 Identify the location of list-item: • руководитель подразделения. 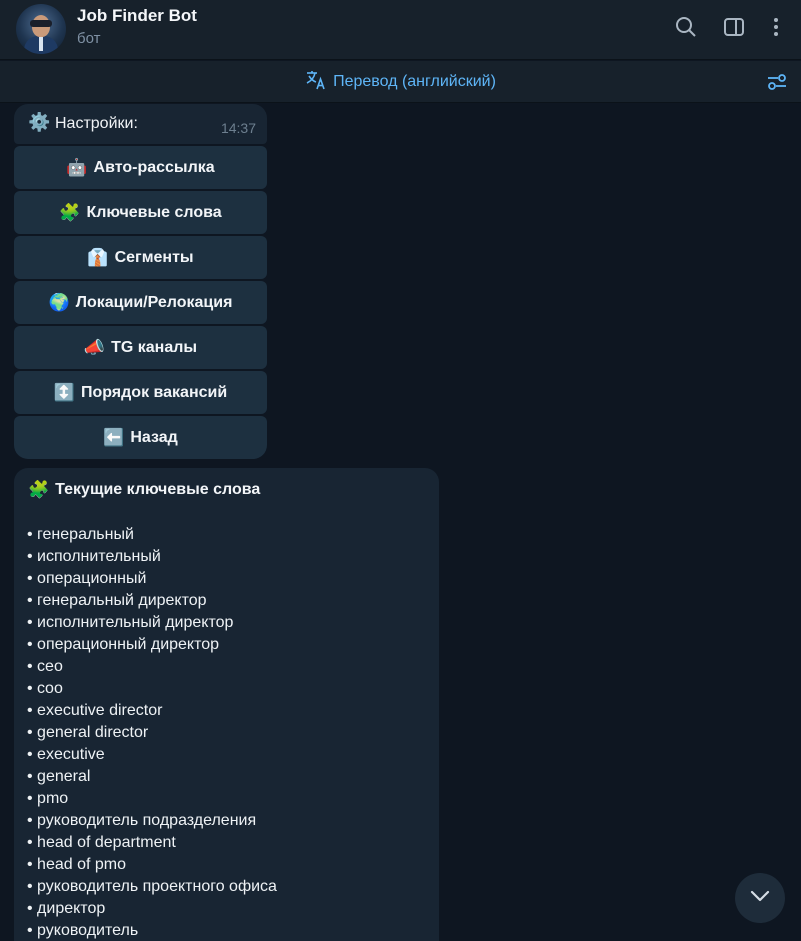
(142, 820).